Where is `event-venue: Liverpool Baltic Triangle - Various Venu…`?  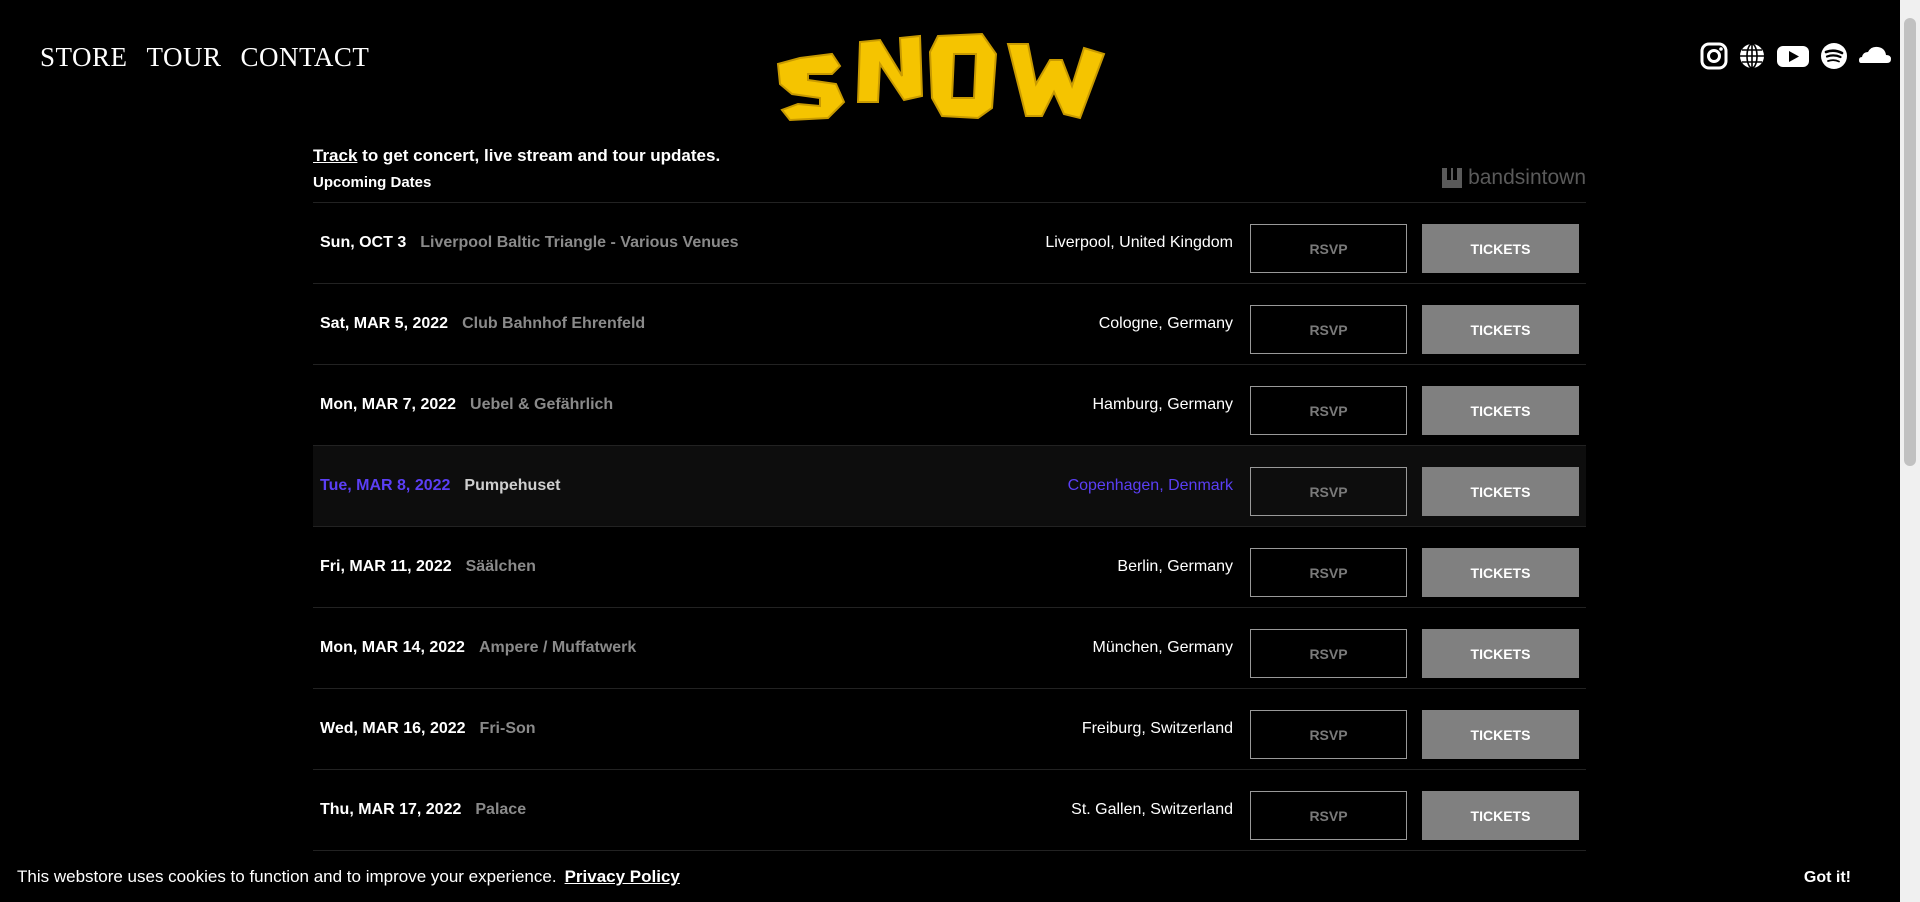
event-venue: Liverpool Baltic Triangle - Various Venu… is located at coordinates (579, 242).